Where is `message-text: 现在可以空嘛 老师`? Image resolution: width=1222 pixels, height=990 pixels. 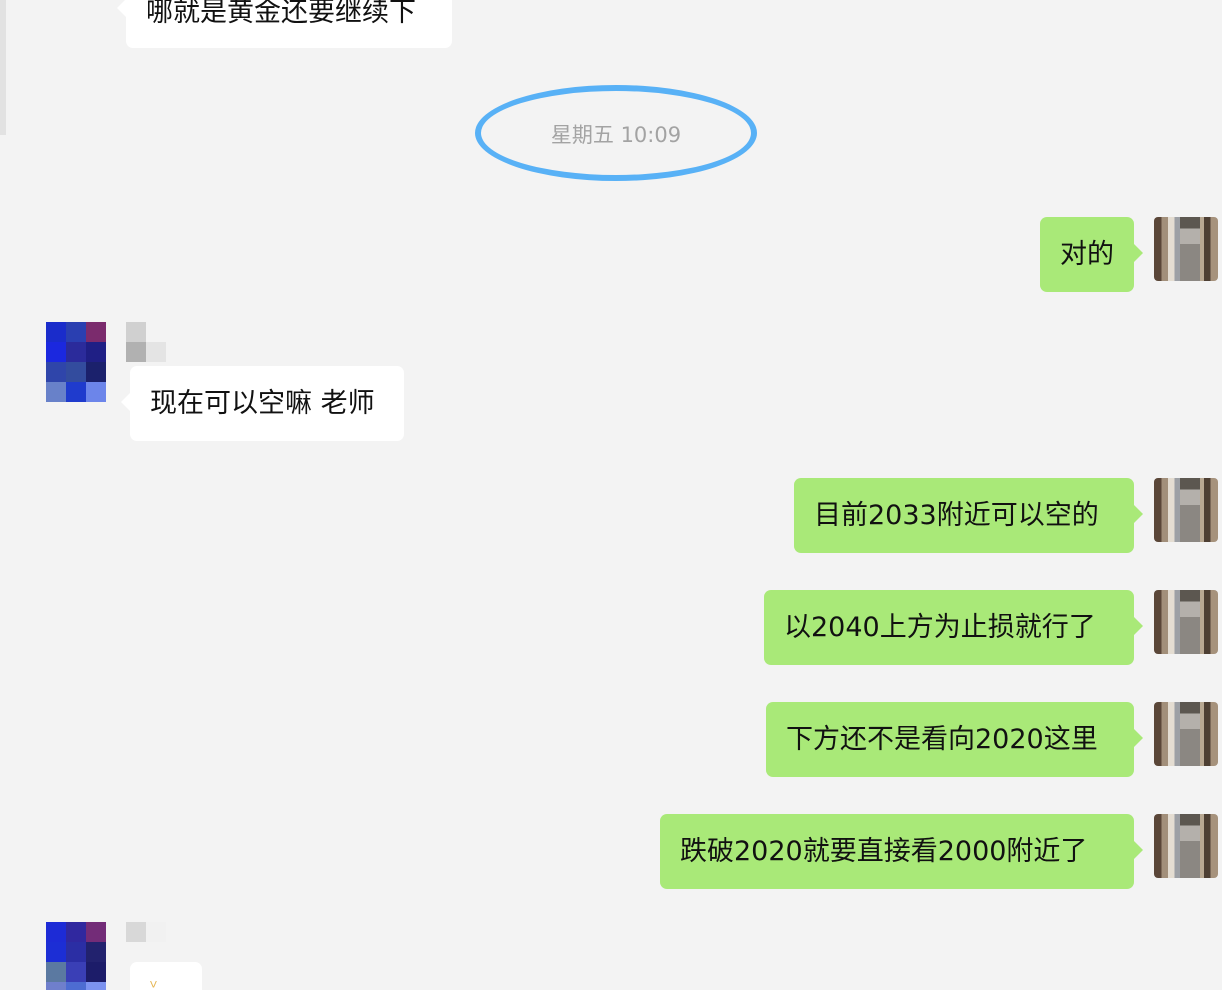
message-text: 现在可以空嘛 老师 is located at coordinates (262, 403).